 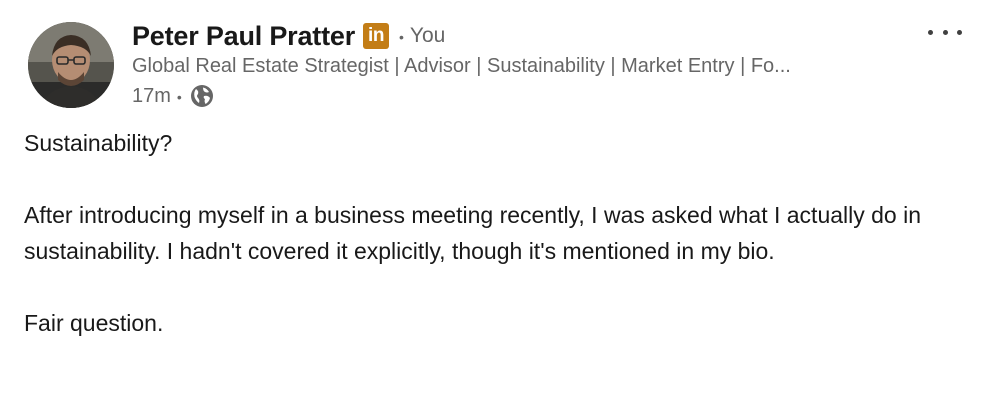 I want to click on author-name: Peter Paul Pratter, so click(x=243, y=36).